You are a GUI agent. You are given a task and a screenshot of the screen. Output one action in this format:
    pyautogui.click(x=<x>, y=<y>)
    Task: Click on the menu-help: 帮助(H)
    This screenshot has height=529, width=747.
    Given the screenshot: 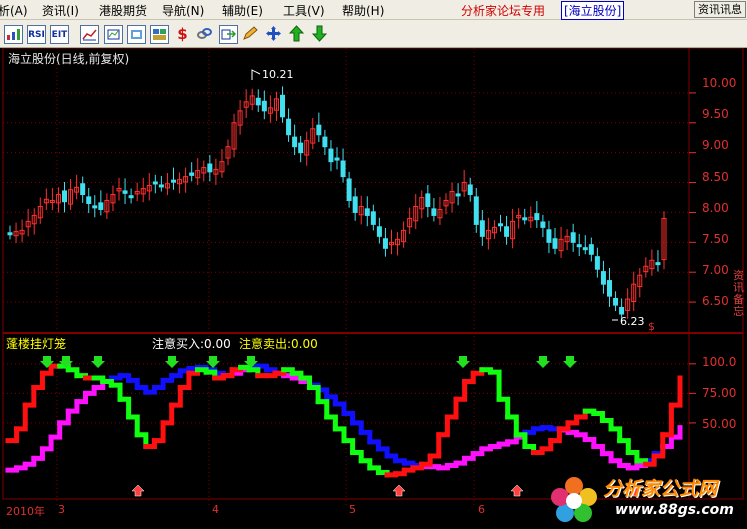 What is the action you would take?
    pyautogui.click(x=363, y=10)
    